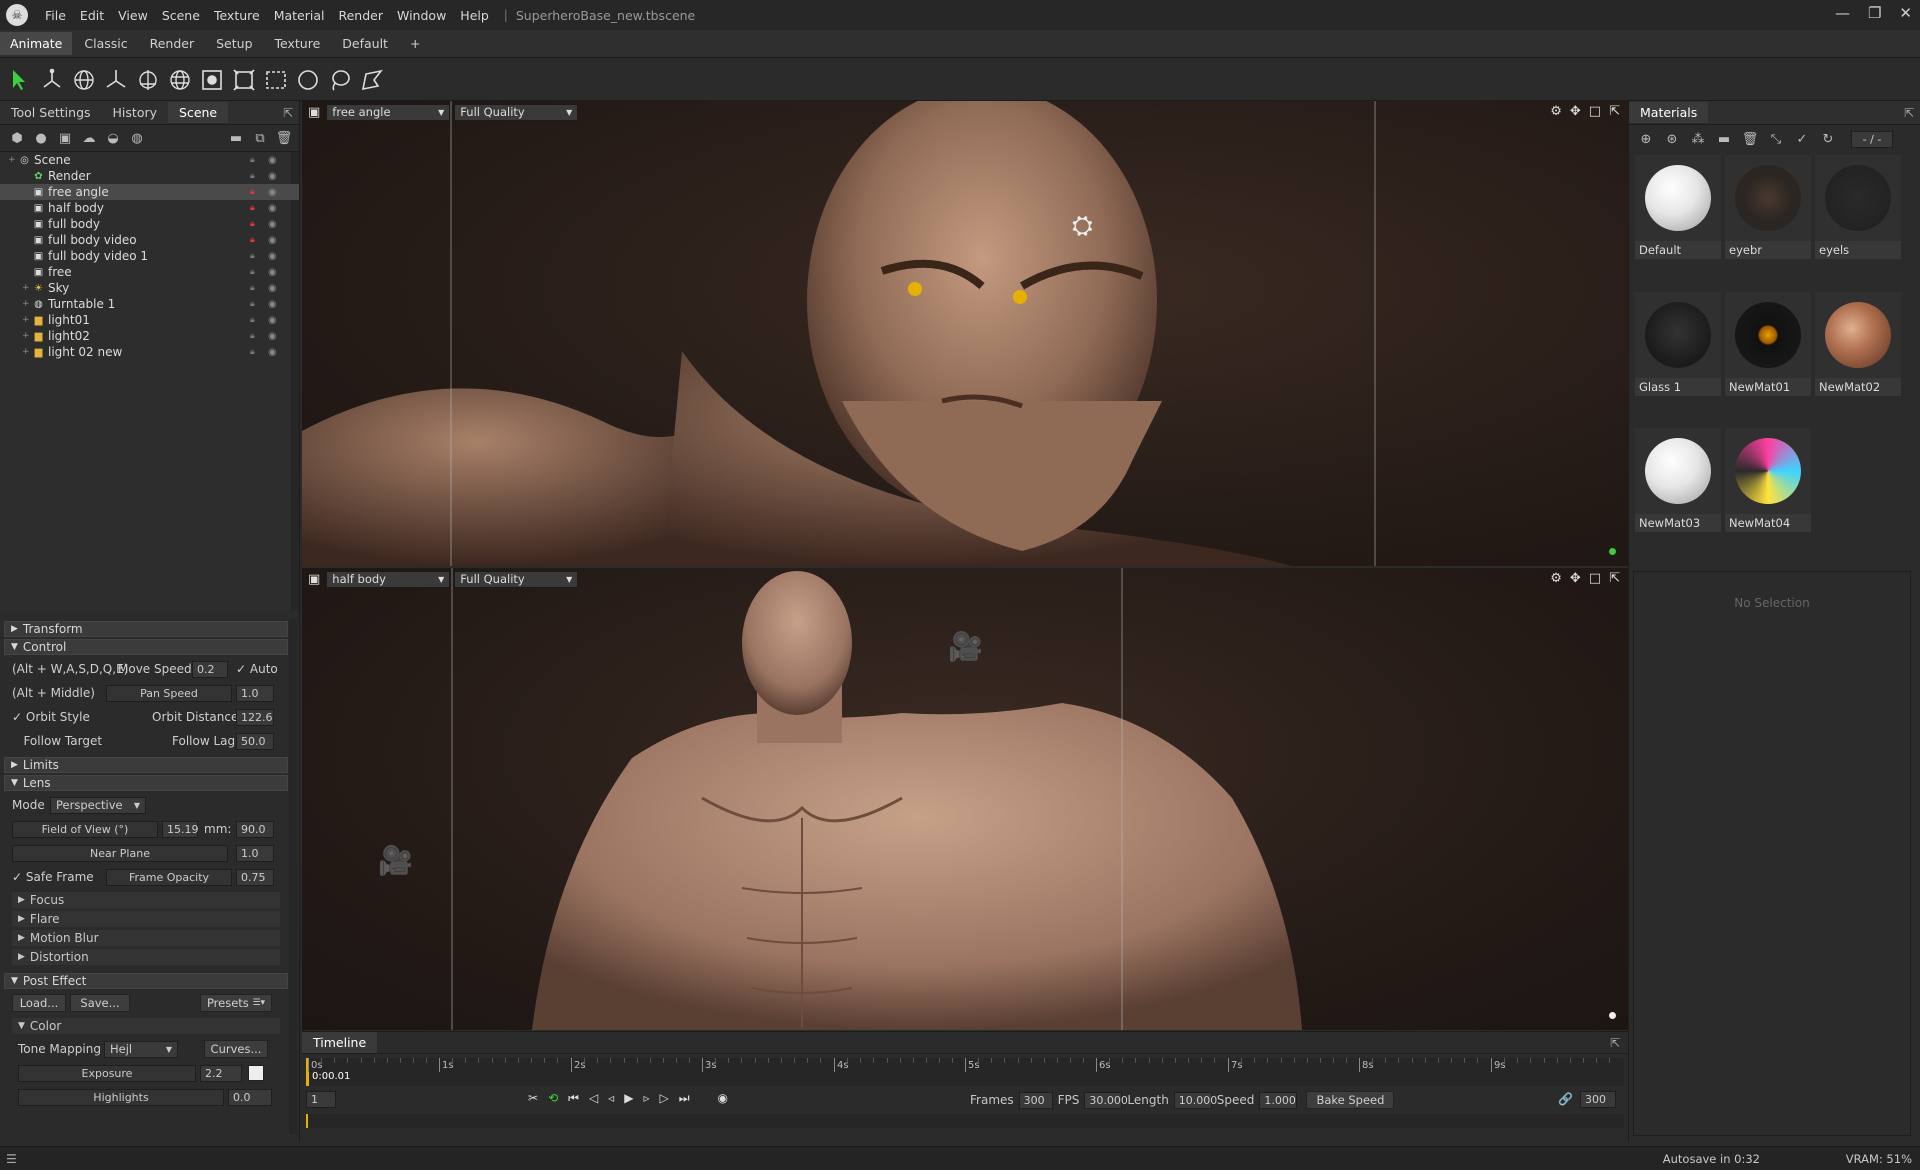 This screenshot has height=1170, width=1920. Describe the element at coordinates (573, 1098) in the screenshot. I see `skip-start-icon: ⏮` at that location.